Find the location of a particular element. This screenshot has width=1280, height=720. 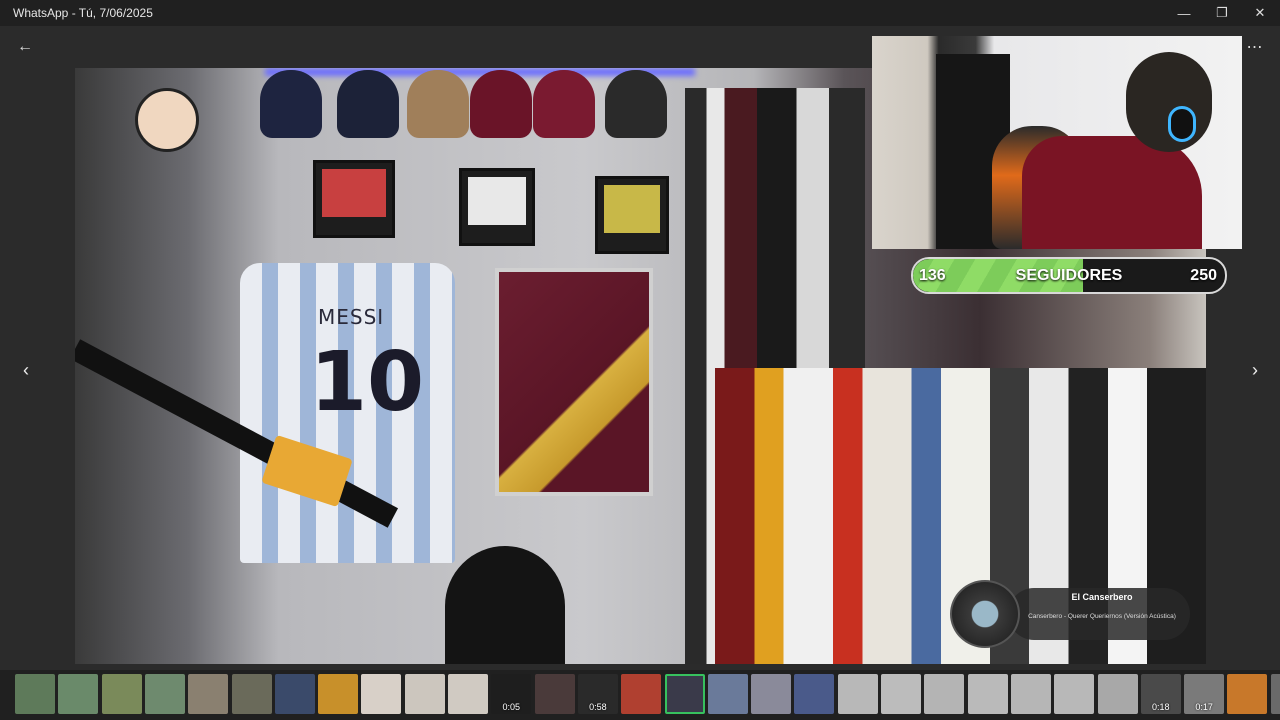

next-button: › is located at coordinates (1255, 370).